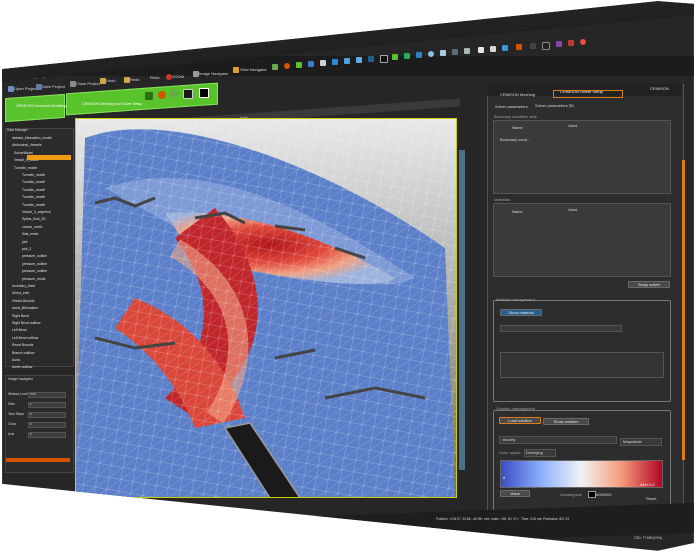 This screenshot has width=696, height=557. Describe the element at coordinates (178, 76) in the screenshot. I see `zoom-button: ZOOM` at that location.